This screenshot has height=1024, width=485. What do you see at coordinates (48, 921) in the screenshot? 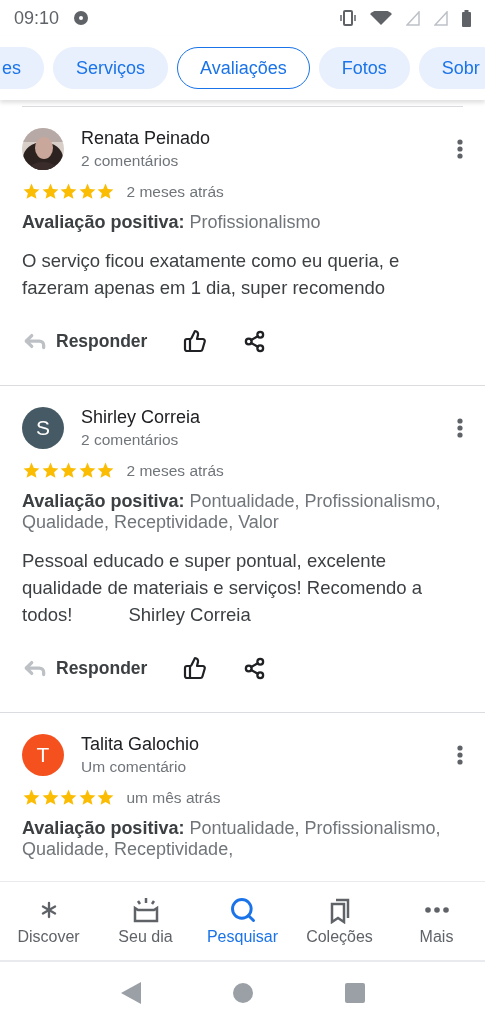
I see `nav-item: Discover` at bounding box center [48, 921].